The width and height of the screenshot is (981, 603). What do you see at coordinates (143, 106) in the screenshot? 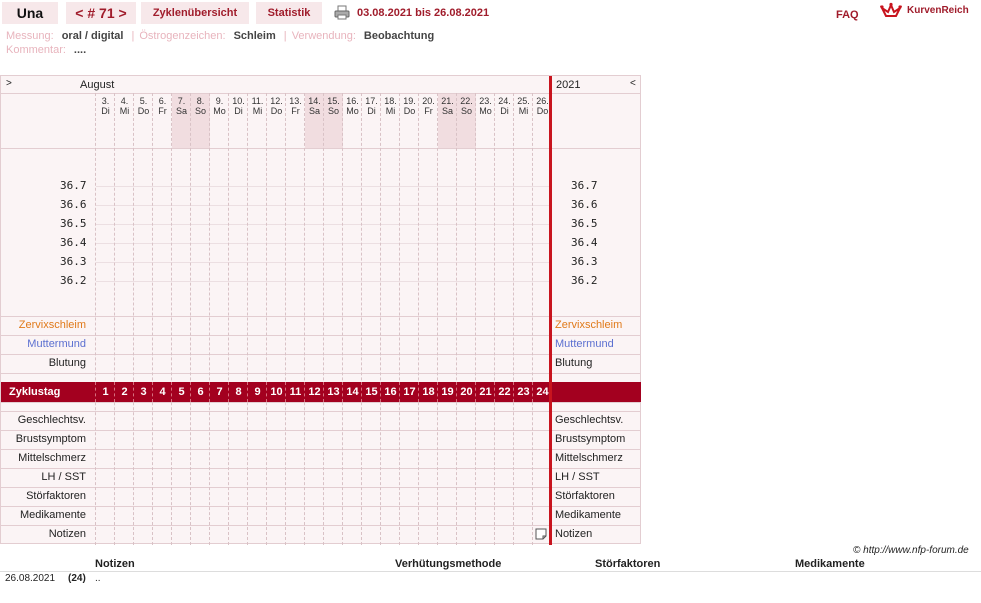
I see `day-header: 5. Do` at bounding box center [143, 106].